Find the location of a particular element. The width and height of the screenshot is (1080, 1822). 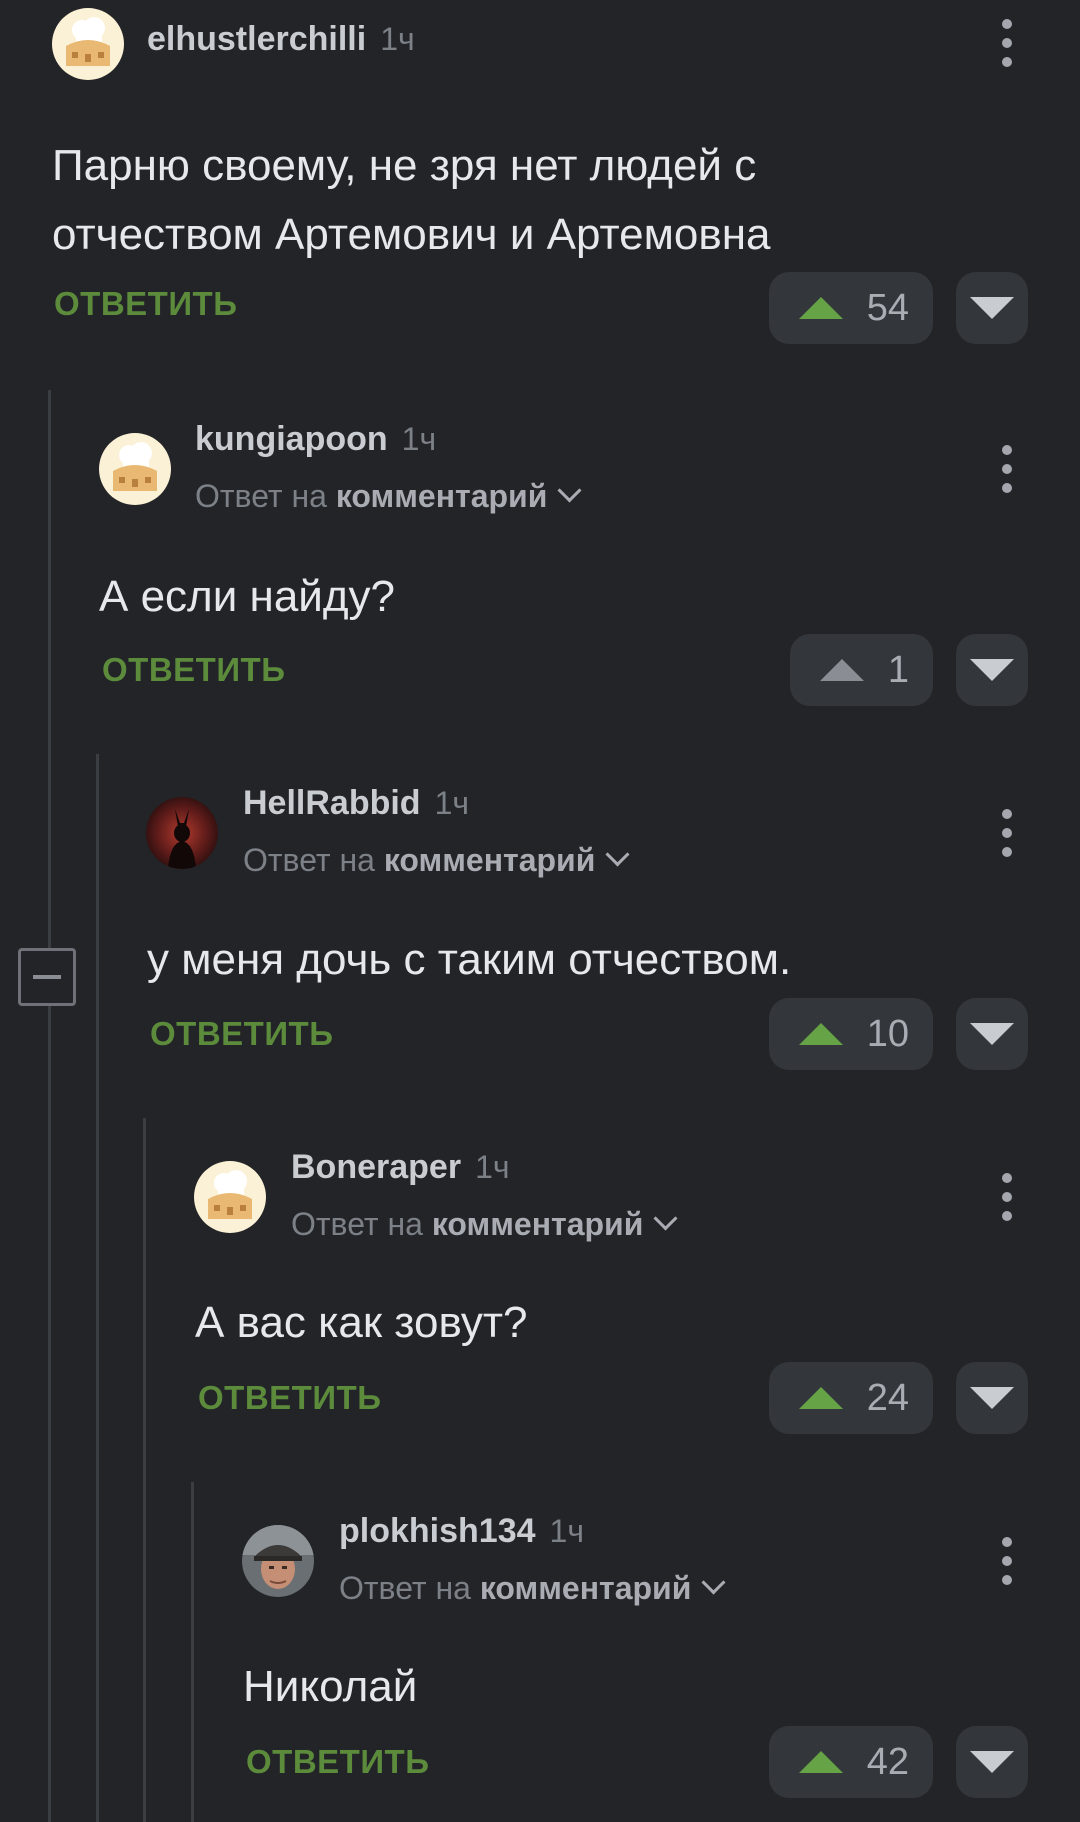

username: plokhish134 1ч is located at coordinates (461, 1531).